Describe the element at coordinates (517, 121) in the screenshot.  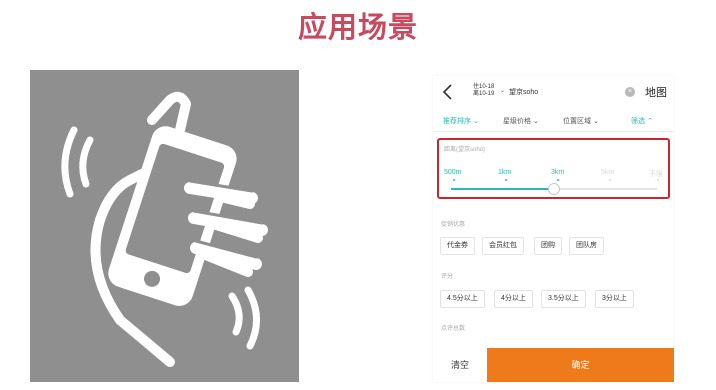
I see `tab-star-price-label: 星级价格` at that location.